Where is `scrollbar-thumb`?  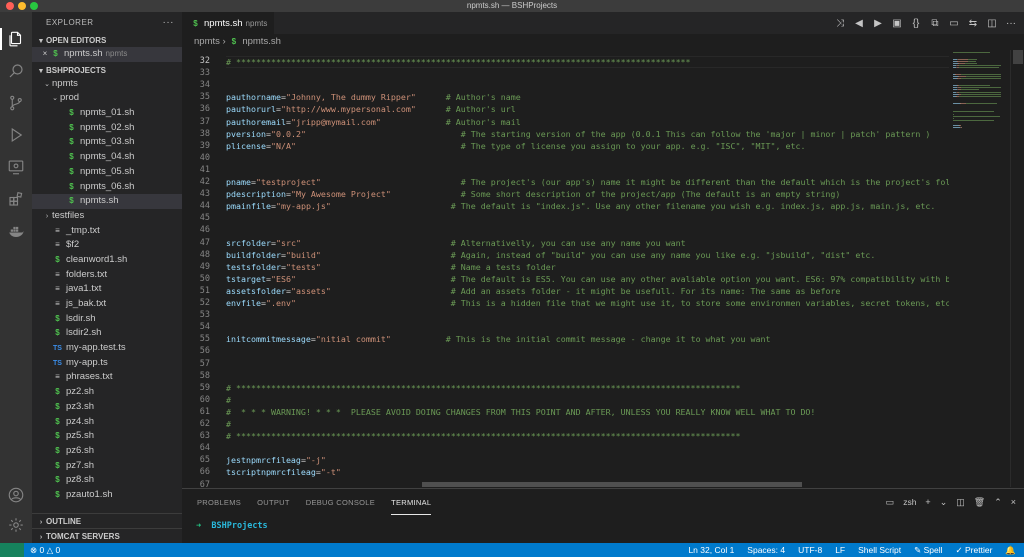
scrollbar-thumb is located at coordinates (1018, 57).